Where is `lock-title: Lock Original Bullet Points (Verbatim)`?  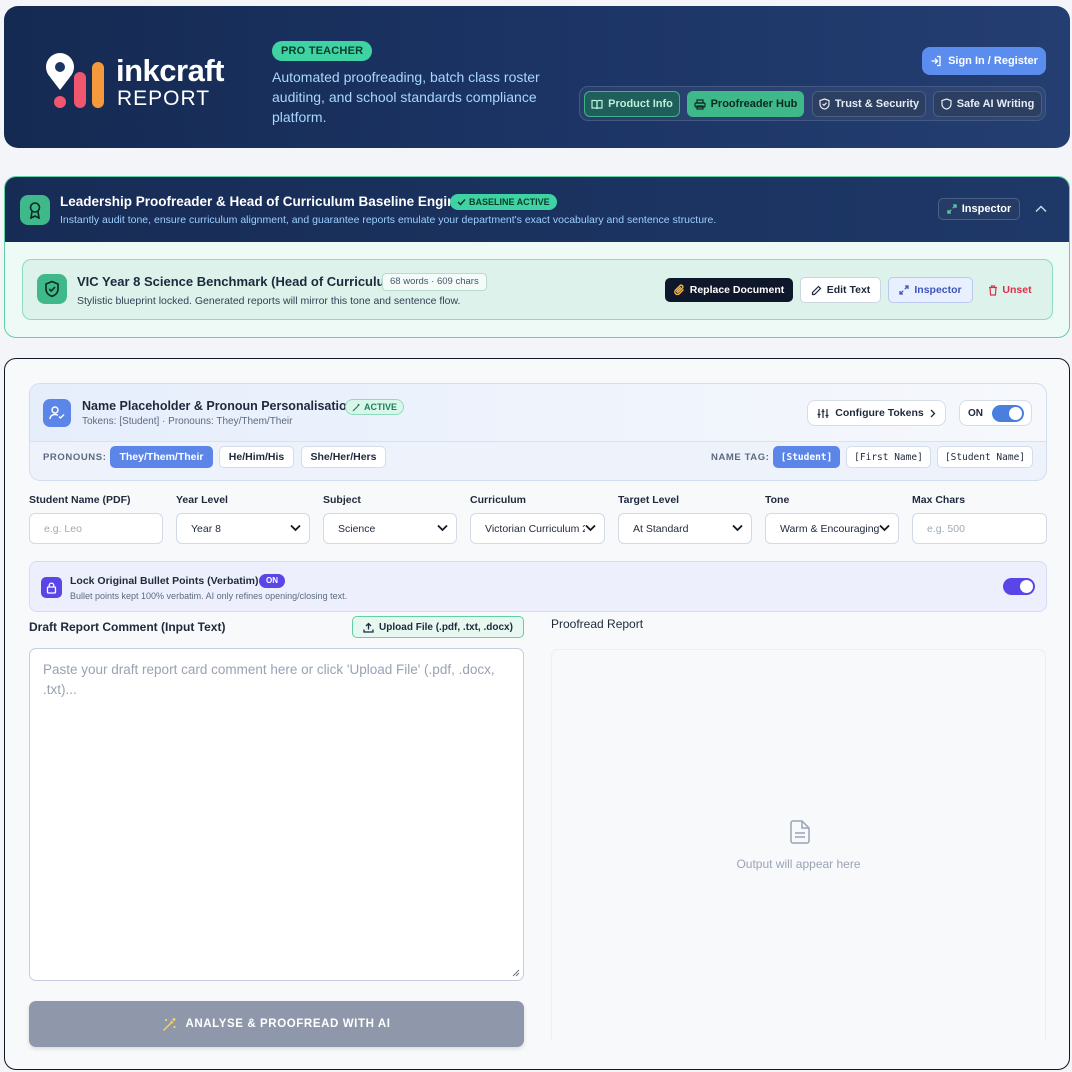 lock-title: Lock Original Bullet Points (Verbatim) is located at coordinates (164, 581).